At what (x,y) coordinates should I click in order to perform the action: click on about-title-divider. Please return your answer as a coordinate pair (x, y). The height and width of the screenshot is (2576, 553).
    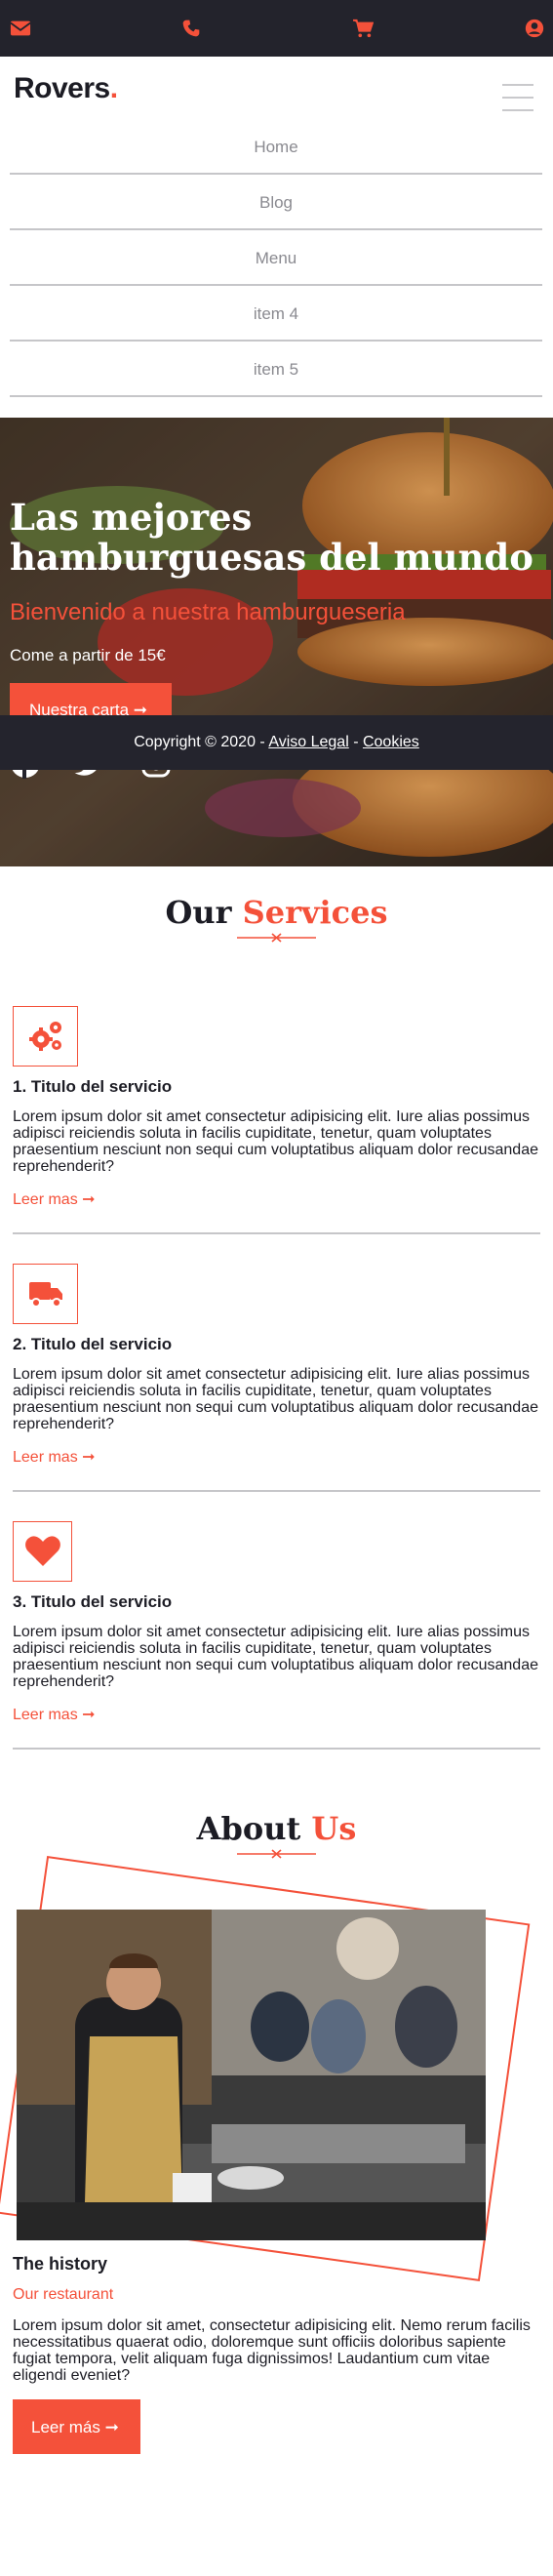
    Looking at the image, I should click on (276, 1854).